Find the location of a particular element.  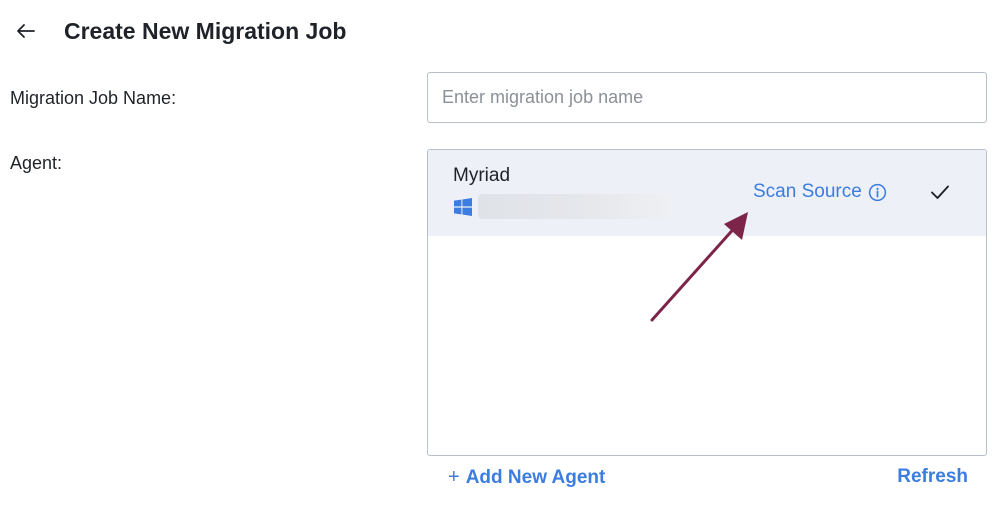

plus-icon: + is located at coordinates (454, 477).